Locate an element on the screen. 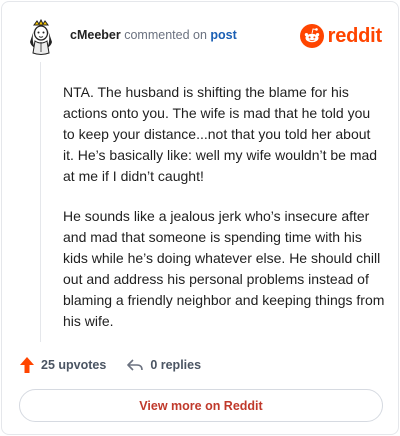  comment-header: cMeeber commented on post reddit is located at coordinates (201, 36).